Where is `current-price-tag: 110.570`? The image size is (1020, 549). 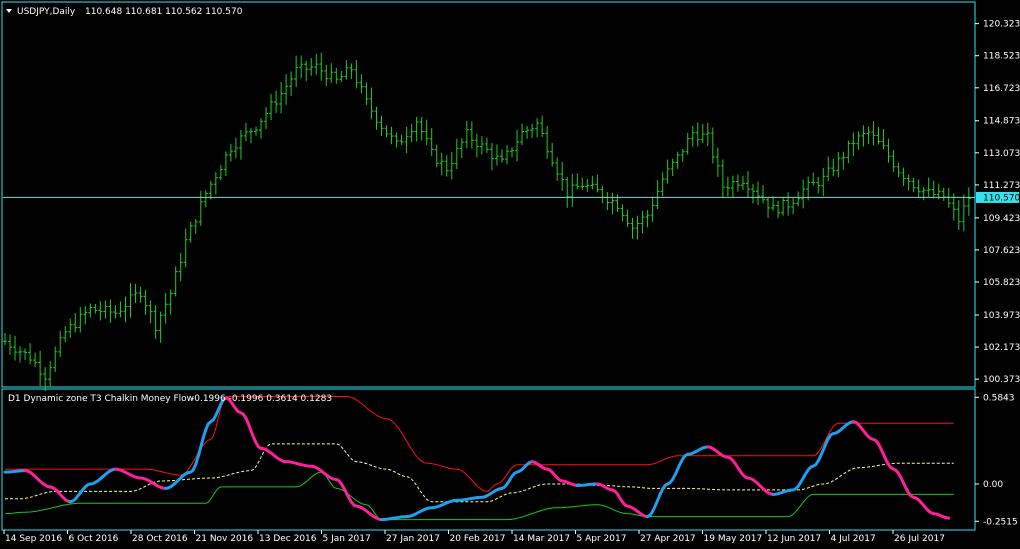
current-price-tag: 110.570 is located at coordinates (998, 197).